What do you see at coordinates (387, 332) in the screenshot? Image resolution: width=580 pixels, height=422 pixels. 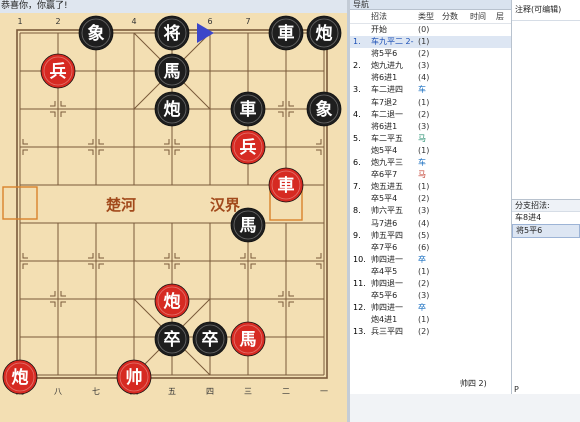 I see `move-notation: 兵三平四` at bounding box center [387, 332].